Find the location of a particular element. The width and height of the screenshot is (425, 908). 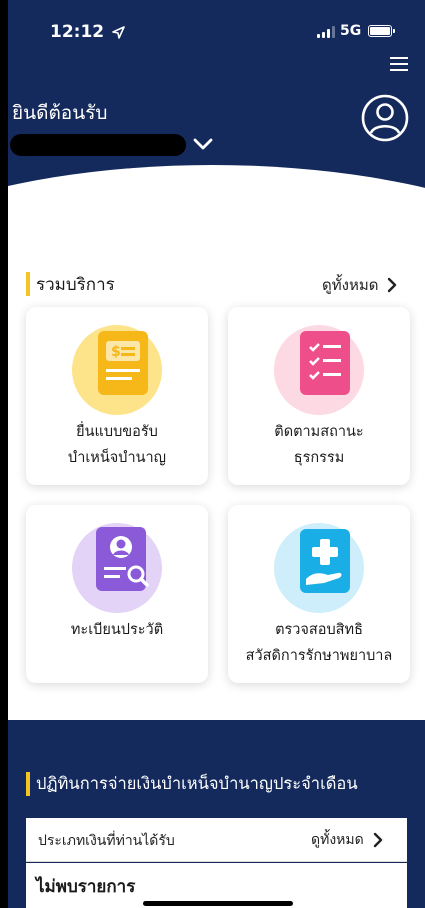

card-label-line2: บำเหน็จบำนาญ is located at coordinates (117, 458).